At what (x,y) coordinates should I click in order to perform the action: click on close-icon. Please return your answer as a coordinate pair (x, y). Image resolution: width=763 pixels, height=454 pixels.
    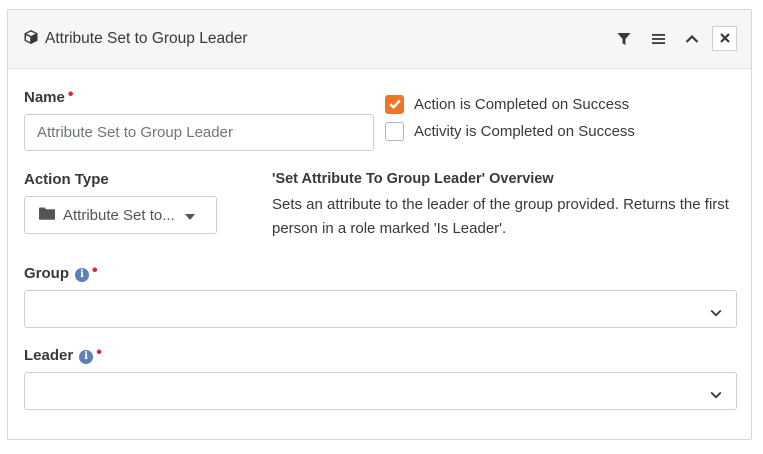
    Looking at the image, I should click on (724, 39).